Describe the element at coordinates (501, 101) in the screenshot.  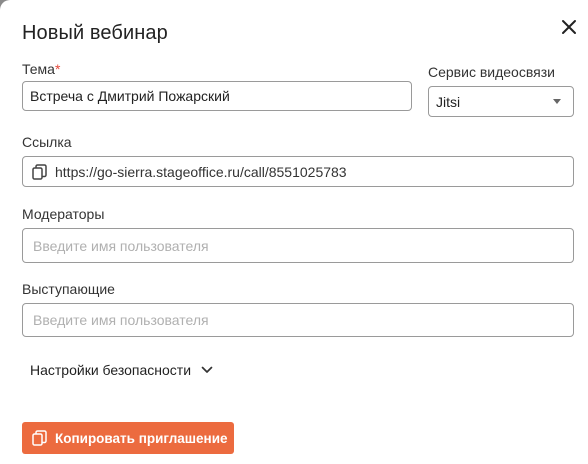
I see `video-service-select: Jitsi` at that location.